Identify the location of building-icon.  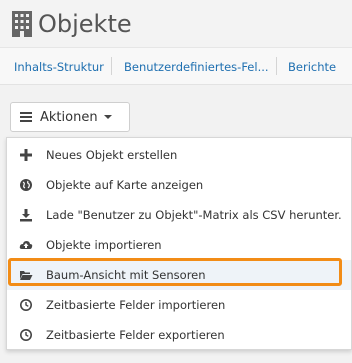
(22, 24).